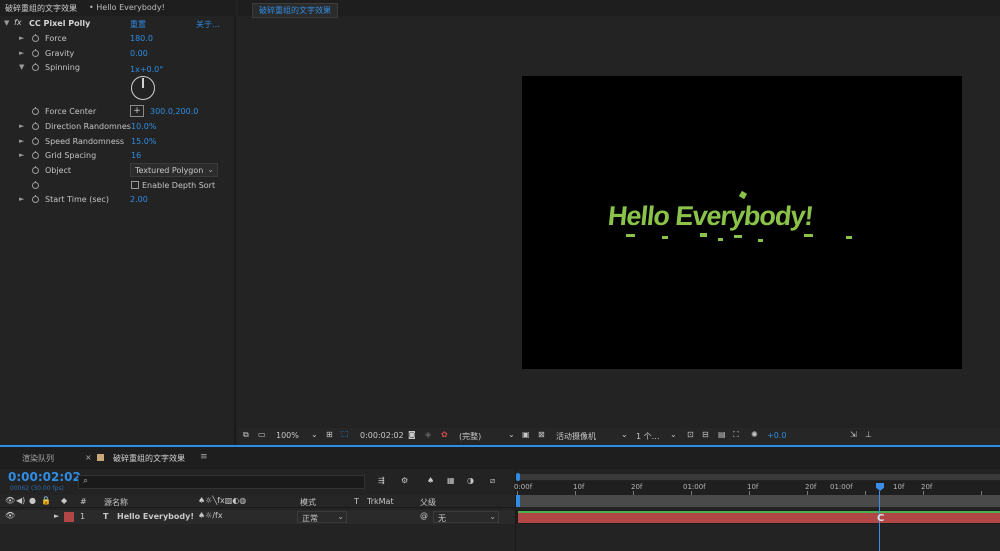 This screenshot has height=551, width=1000. What do you see at coordinates (112, 111) in the screenshot?
I see `property-force-center: Force Center + 300.0,200.0` at bounding box center [112, 111].